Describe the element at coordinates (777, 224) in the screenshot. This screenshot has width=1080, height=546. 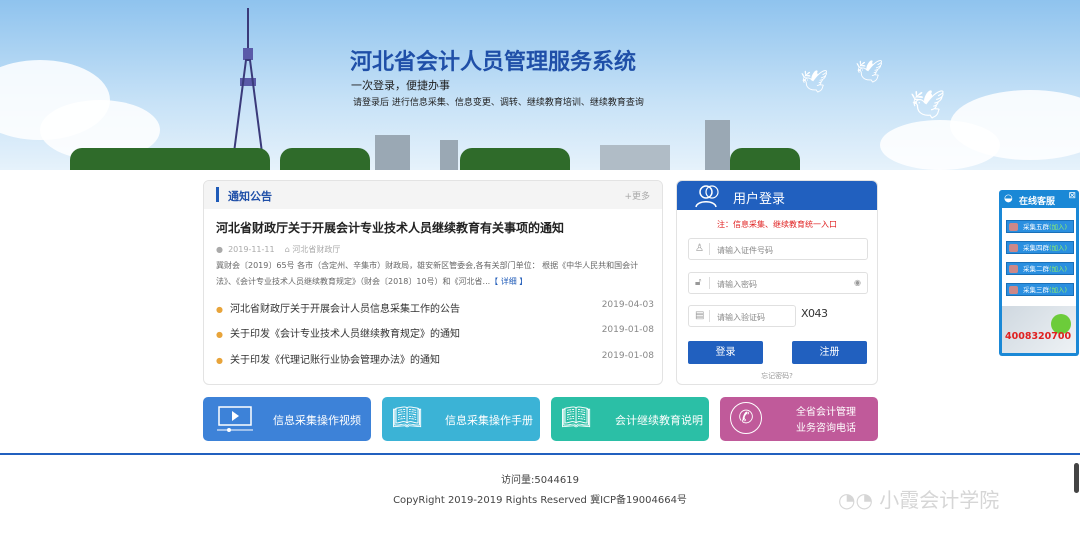
I see `login-note: 注：信息采集、继续教育统一入口` at that location.